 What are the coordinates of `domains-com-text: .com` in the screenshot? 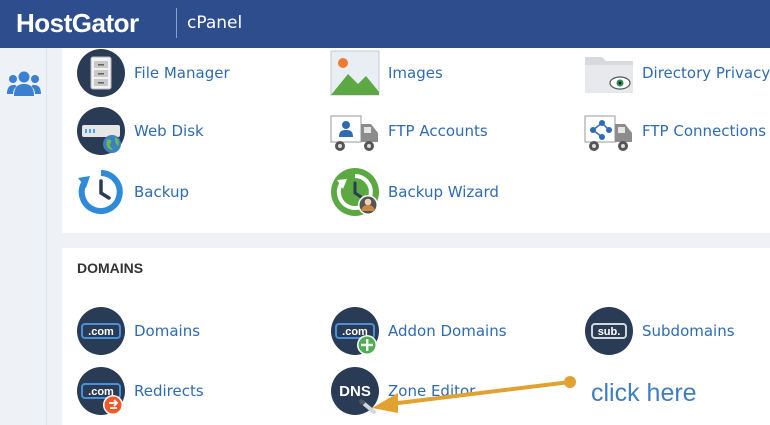 It's located at (101, 332).